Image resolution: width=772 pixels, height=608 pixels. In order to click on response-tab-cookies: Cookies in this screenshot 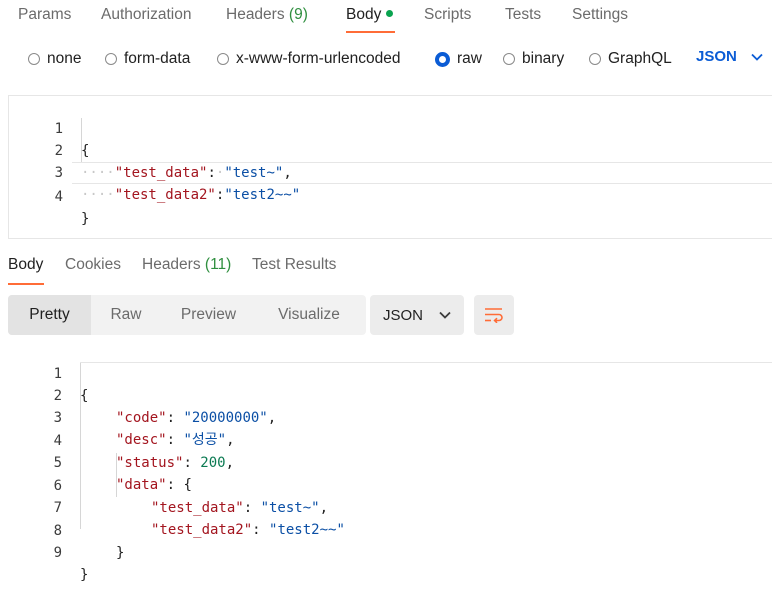, I will do `click(93, 265)`.